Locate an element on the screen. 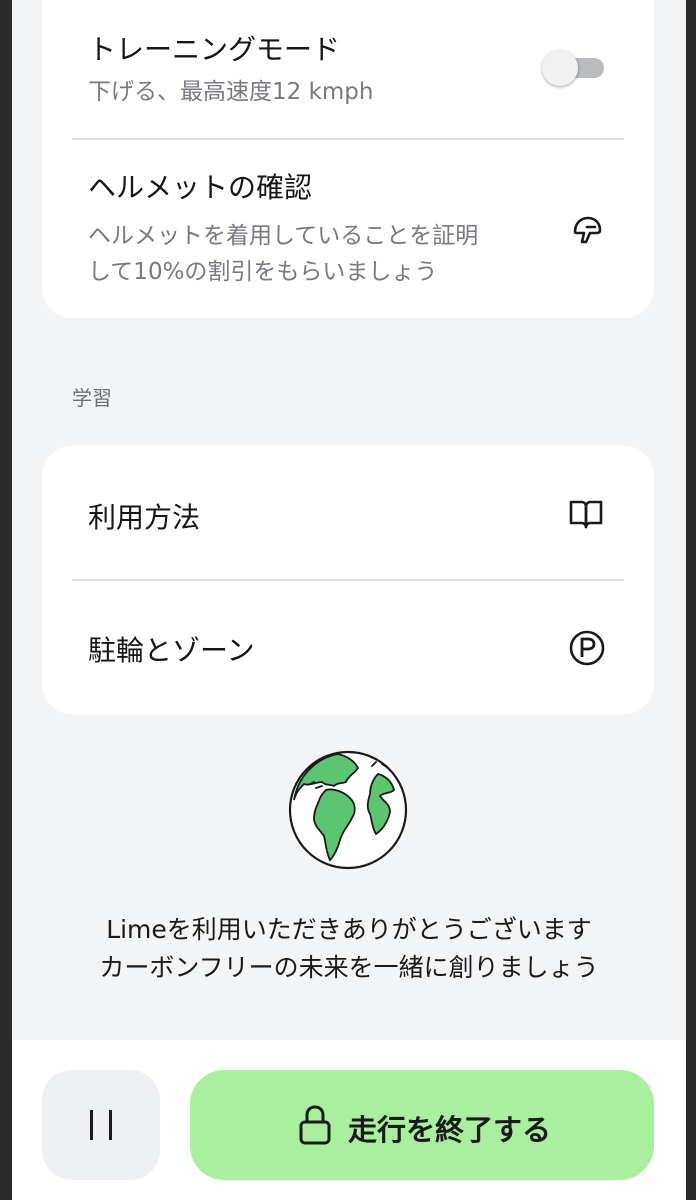  learning-item-how-to-use: 利用方法 is located at coordinates (348, 513).